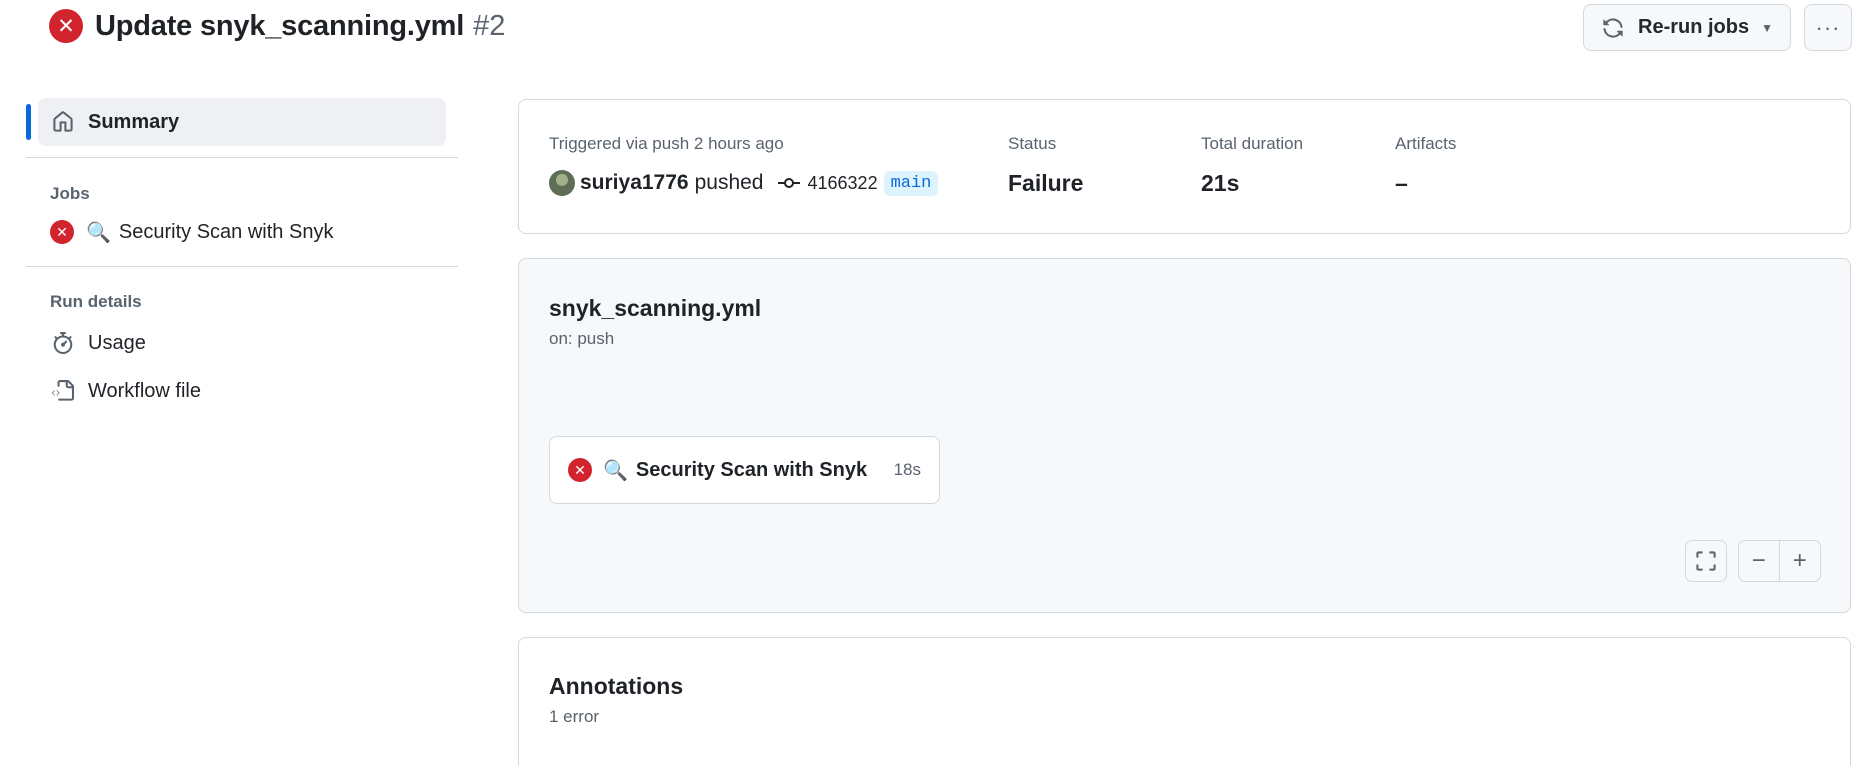  What do you see at coordinates (117, 342) in the screenshot?
I see `sidebar-item-label: Usage` at bounding box center [117, 342].